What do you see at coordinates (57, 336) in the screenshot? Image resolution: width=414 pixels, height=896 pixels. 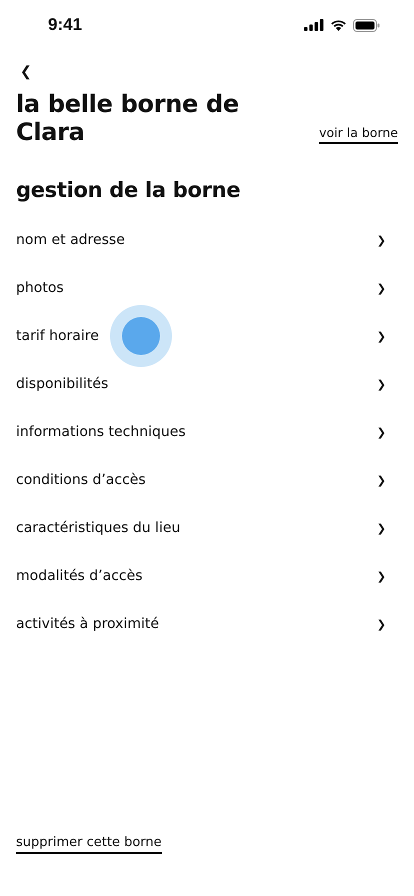 I see `menu-item: tarif horaire` at bounding box center [57, 336].